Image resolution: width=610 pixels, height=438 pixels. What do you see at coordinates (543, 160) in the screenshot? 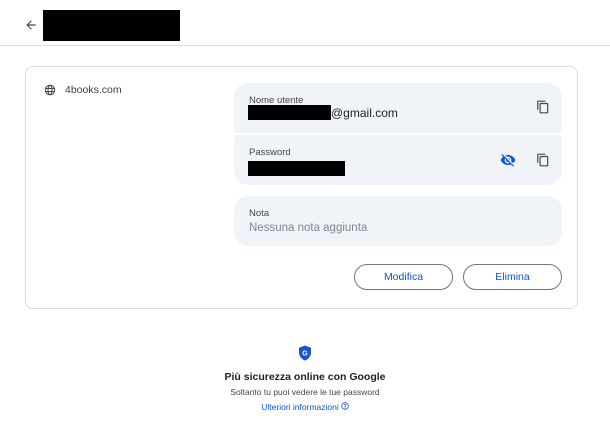
I see `copy-password-icon` at bounding box center [543, 160].